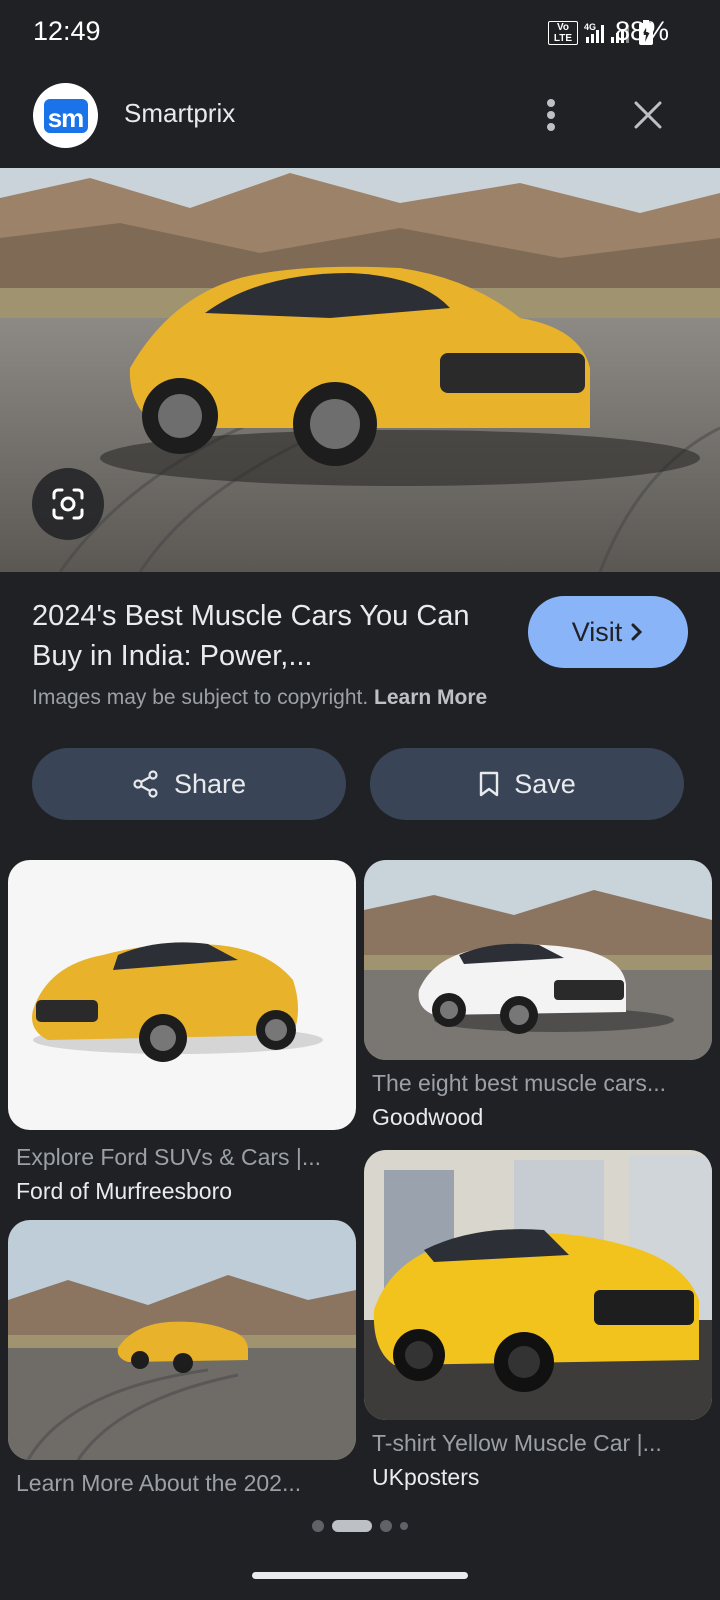  I want to click on more-options-button, so click(551, 115).